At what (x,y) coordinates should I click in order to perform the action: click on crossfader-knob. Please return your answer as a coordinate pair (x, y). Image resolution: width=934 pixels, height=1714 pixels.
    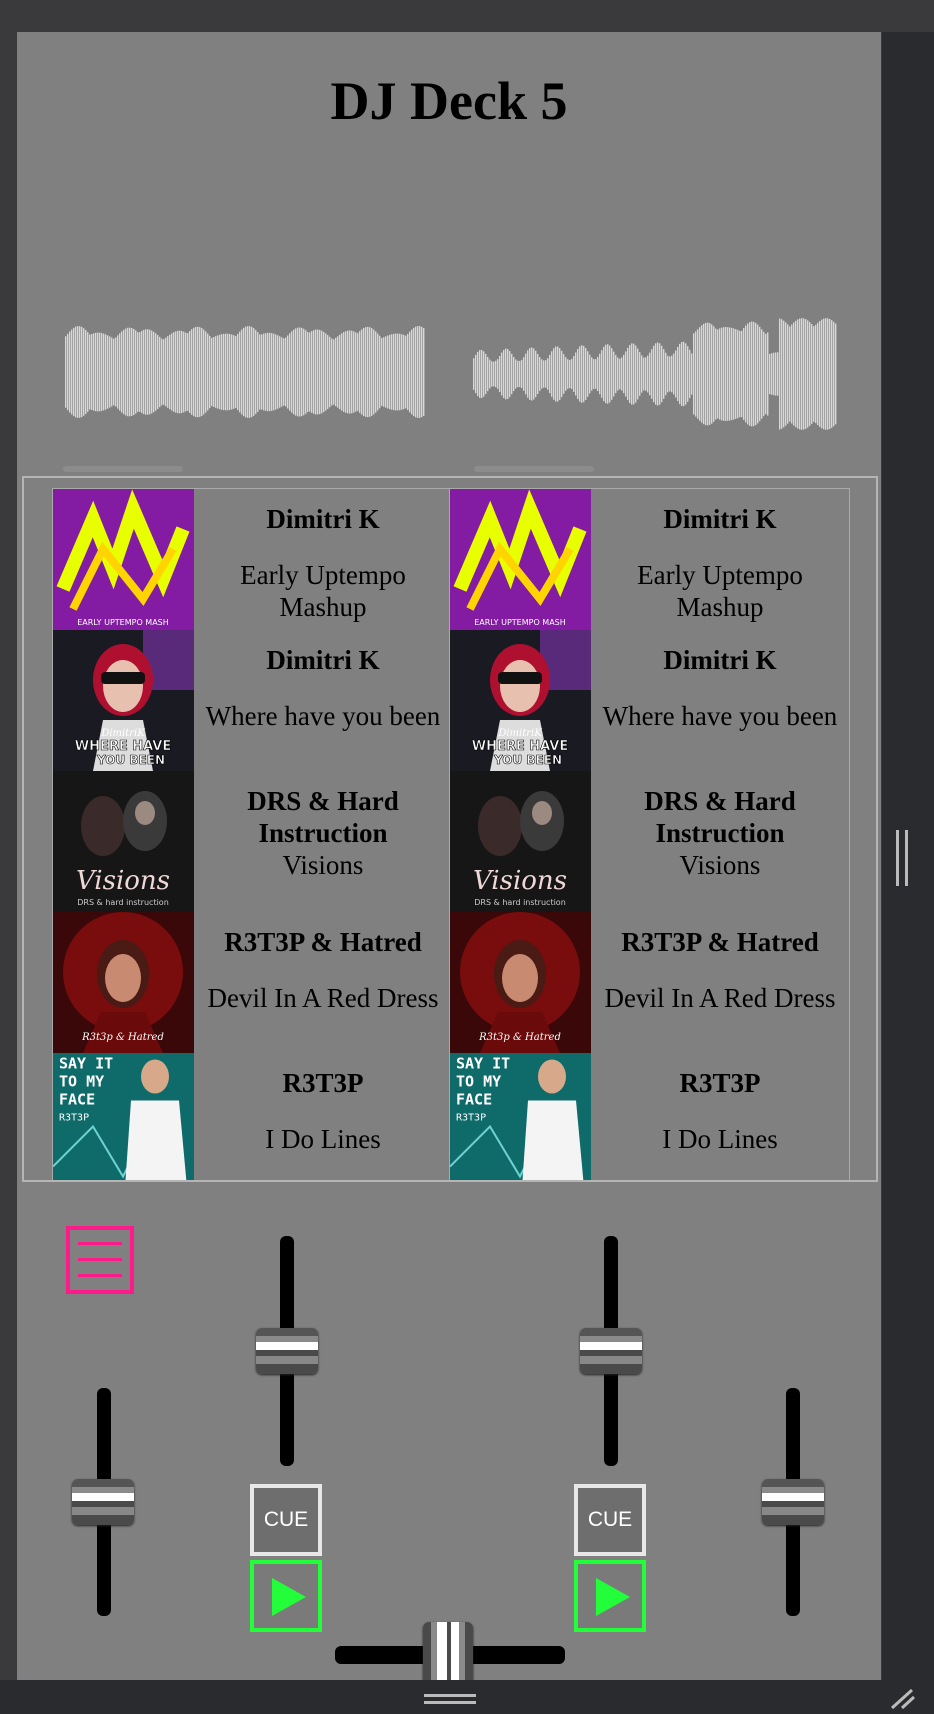
    Looking at the image, I should click on (448, 1654).